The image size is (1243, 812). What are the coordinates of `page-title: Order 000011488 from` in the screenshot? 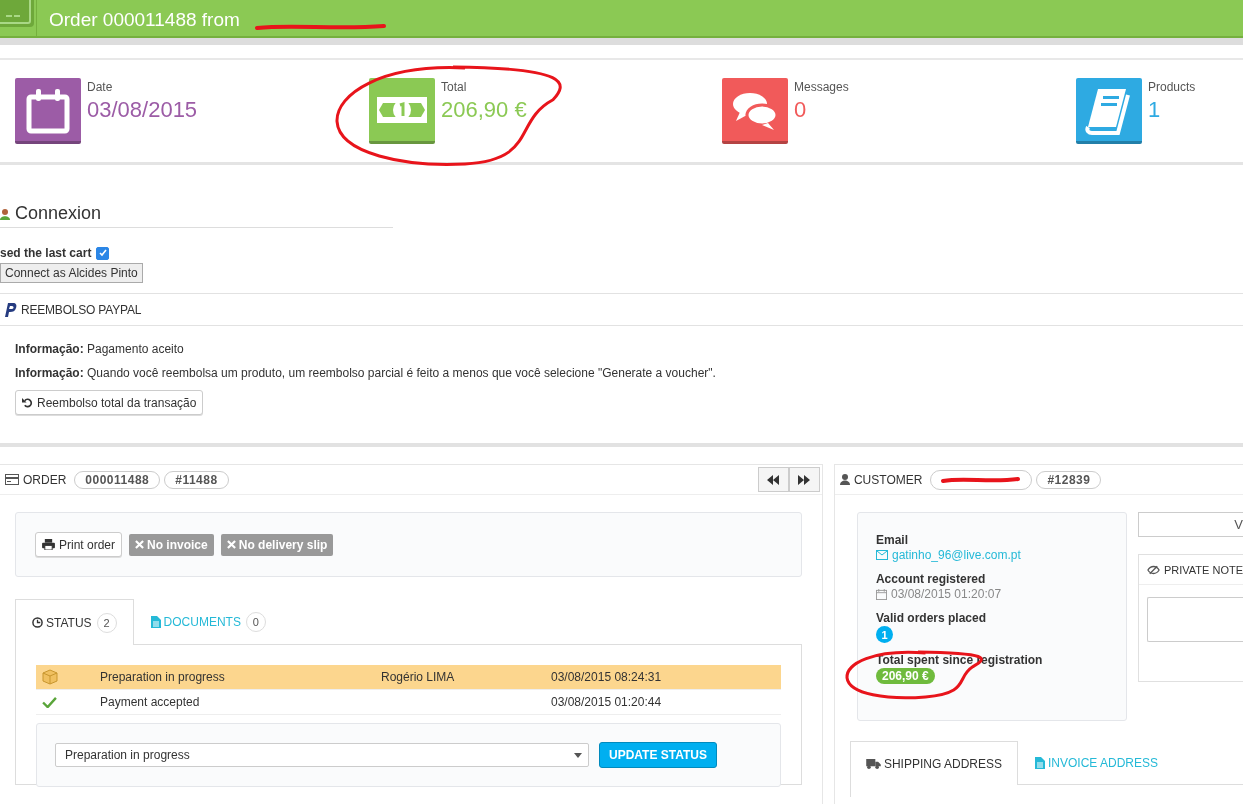 It's located at (144, 20).